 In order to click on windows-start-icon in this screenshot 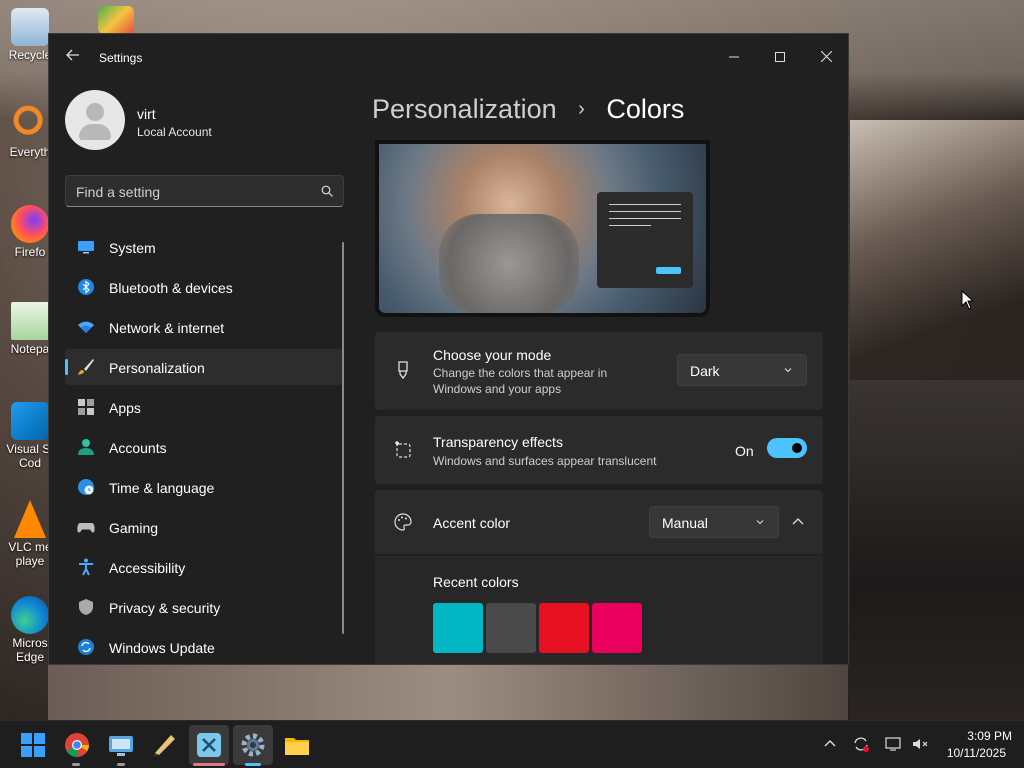, I will do `click(33, 745)`.